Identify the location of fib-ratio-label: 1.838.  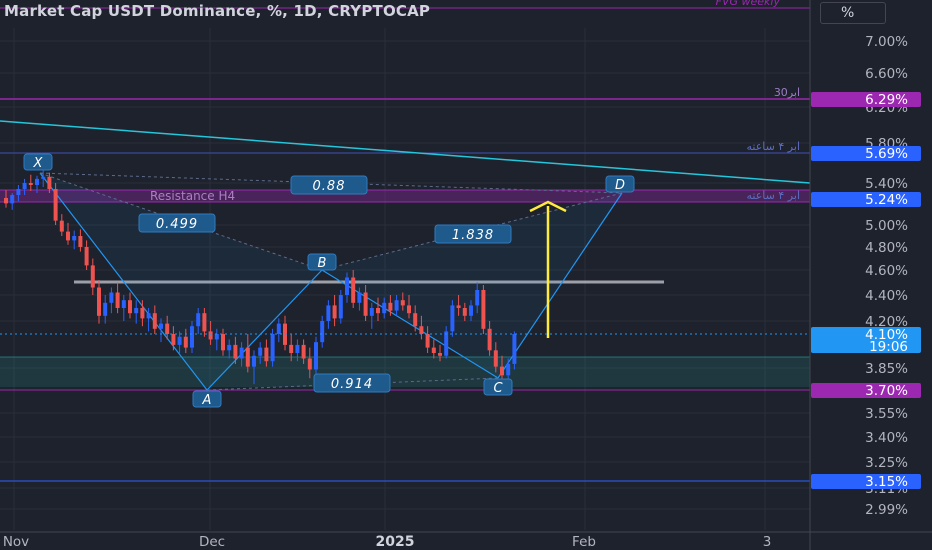
(473, 235).